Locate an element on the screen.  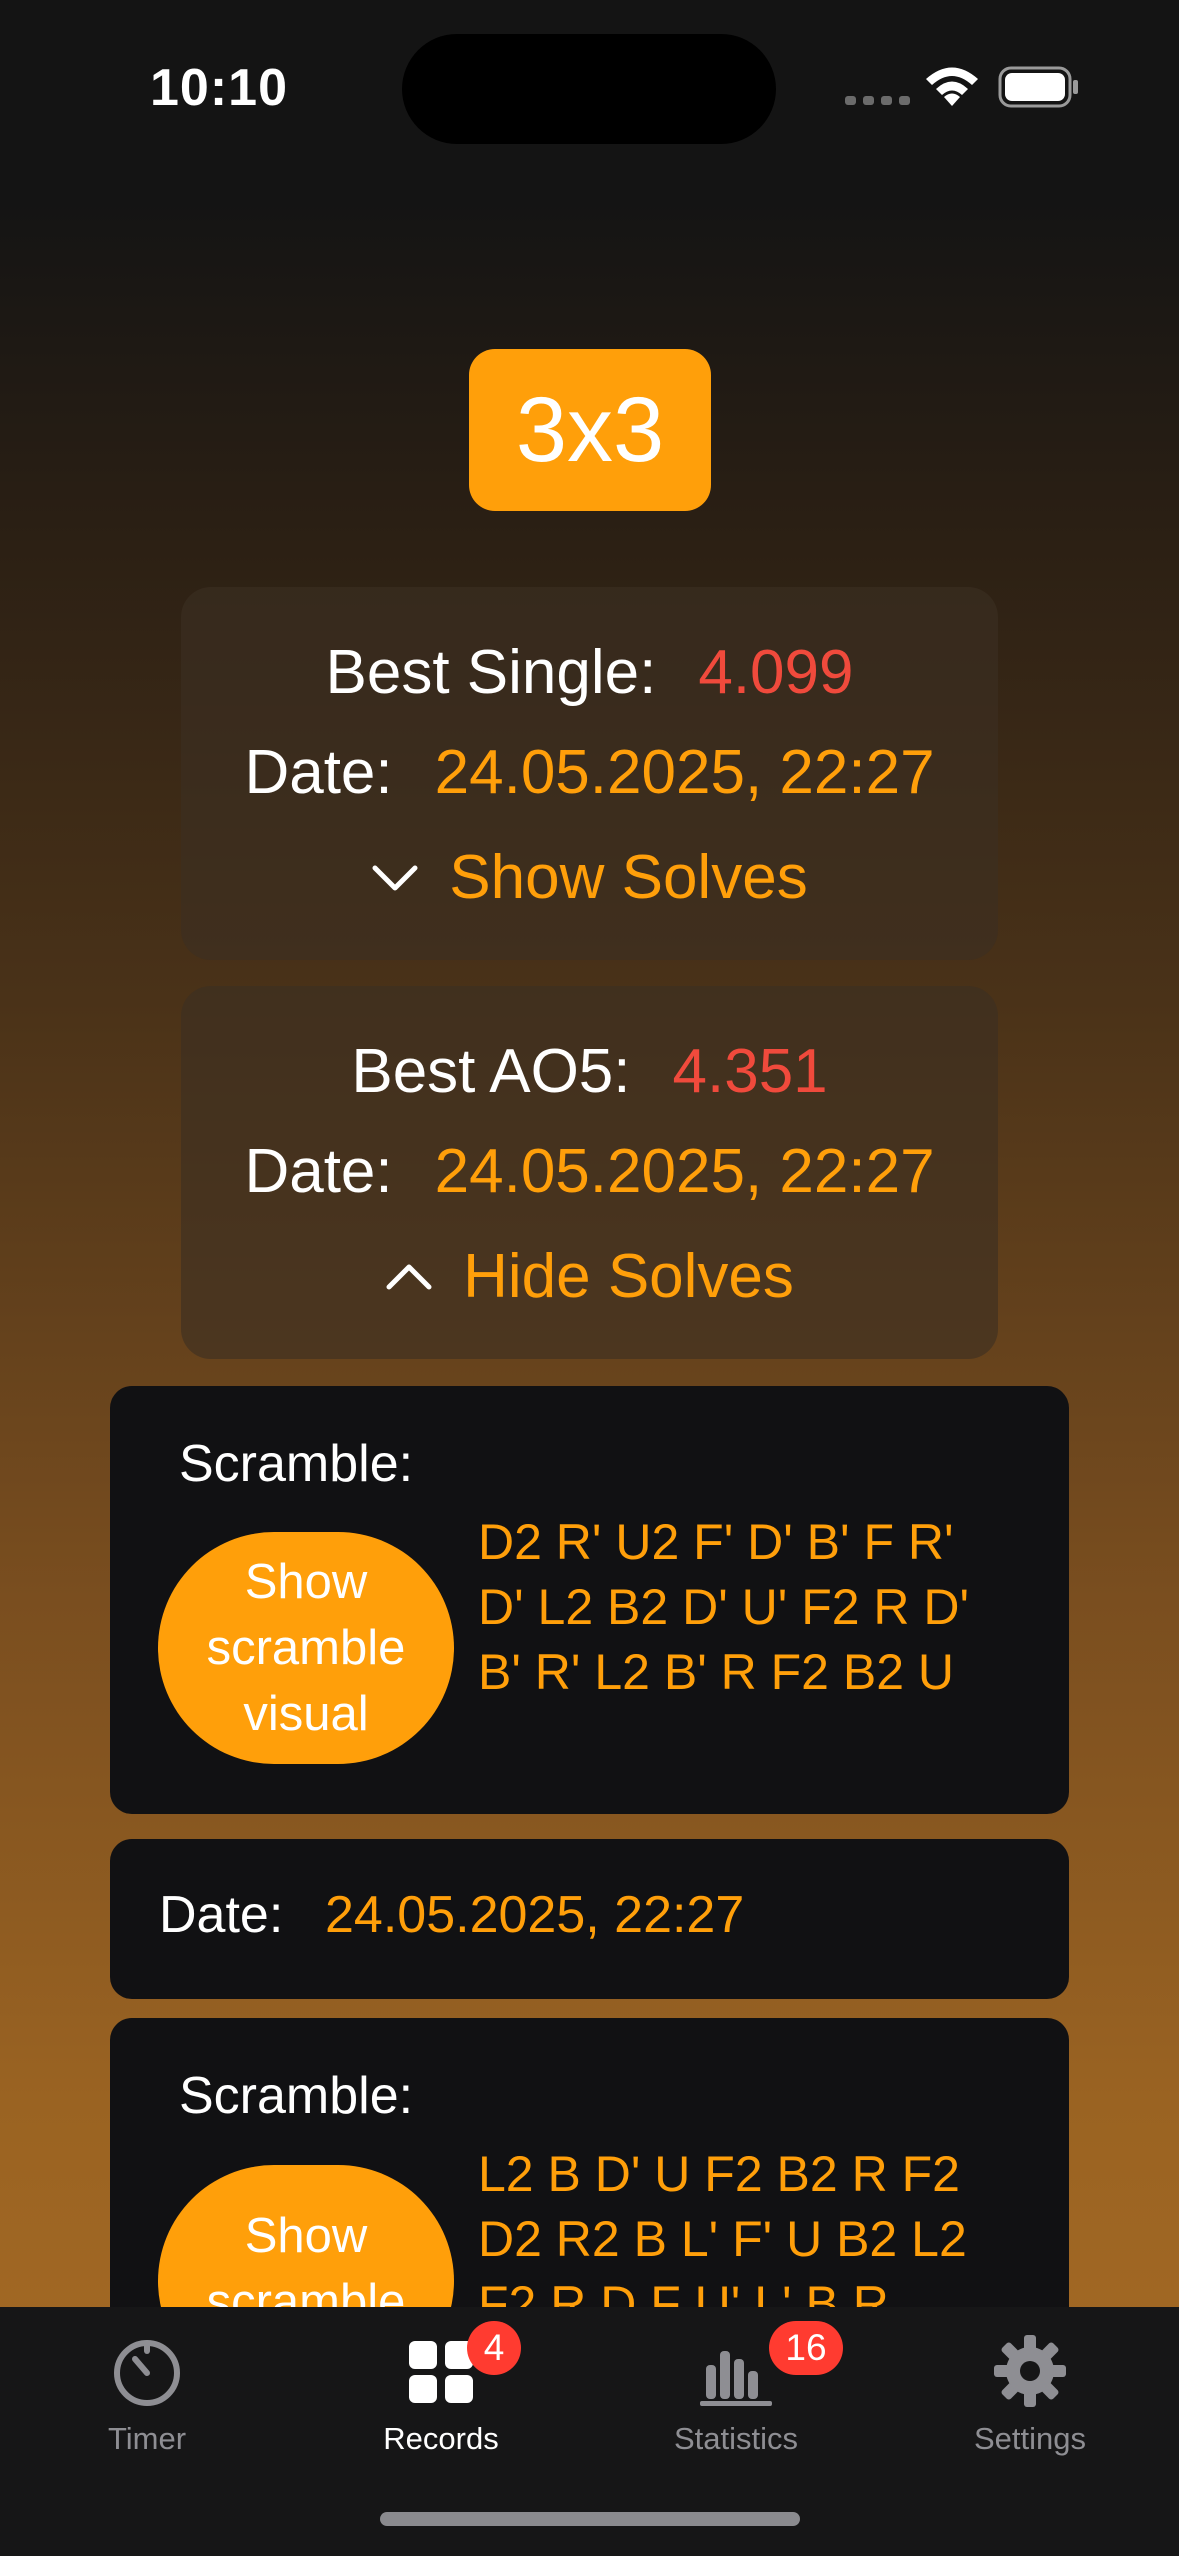
scramble-line: D2 R2 B L' F' U B2 L2 is located at coordinates (722, 2239).